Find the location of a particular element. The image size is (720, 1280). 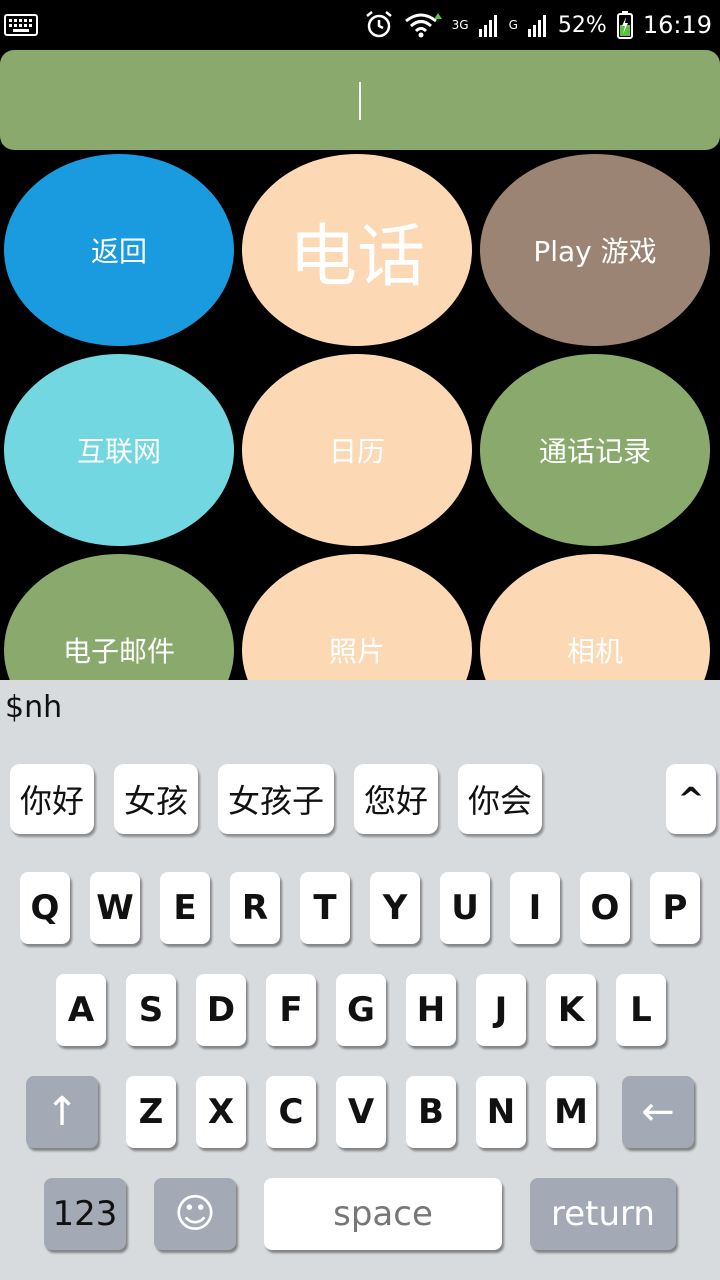

key-x: X is located at coordinates (221, 1112).